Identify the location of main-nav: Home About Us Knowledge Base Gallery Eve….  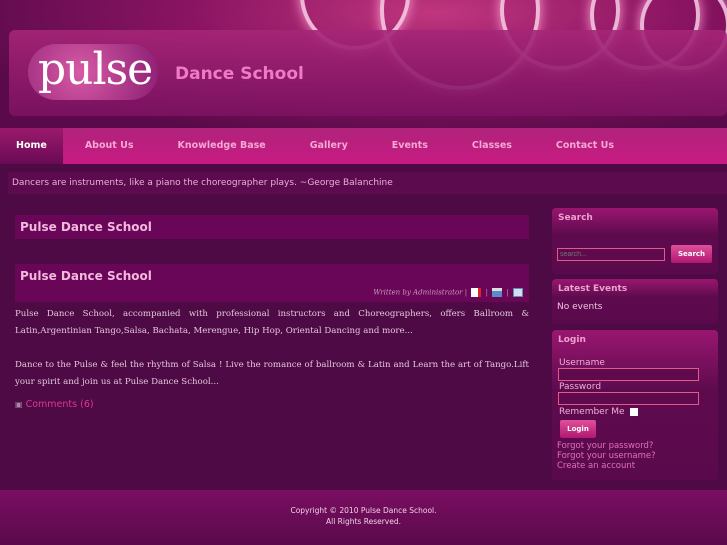
(363, 146).